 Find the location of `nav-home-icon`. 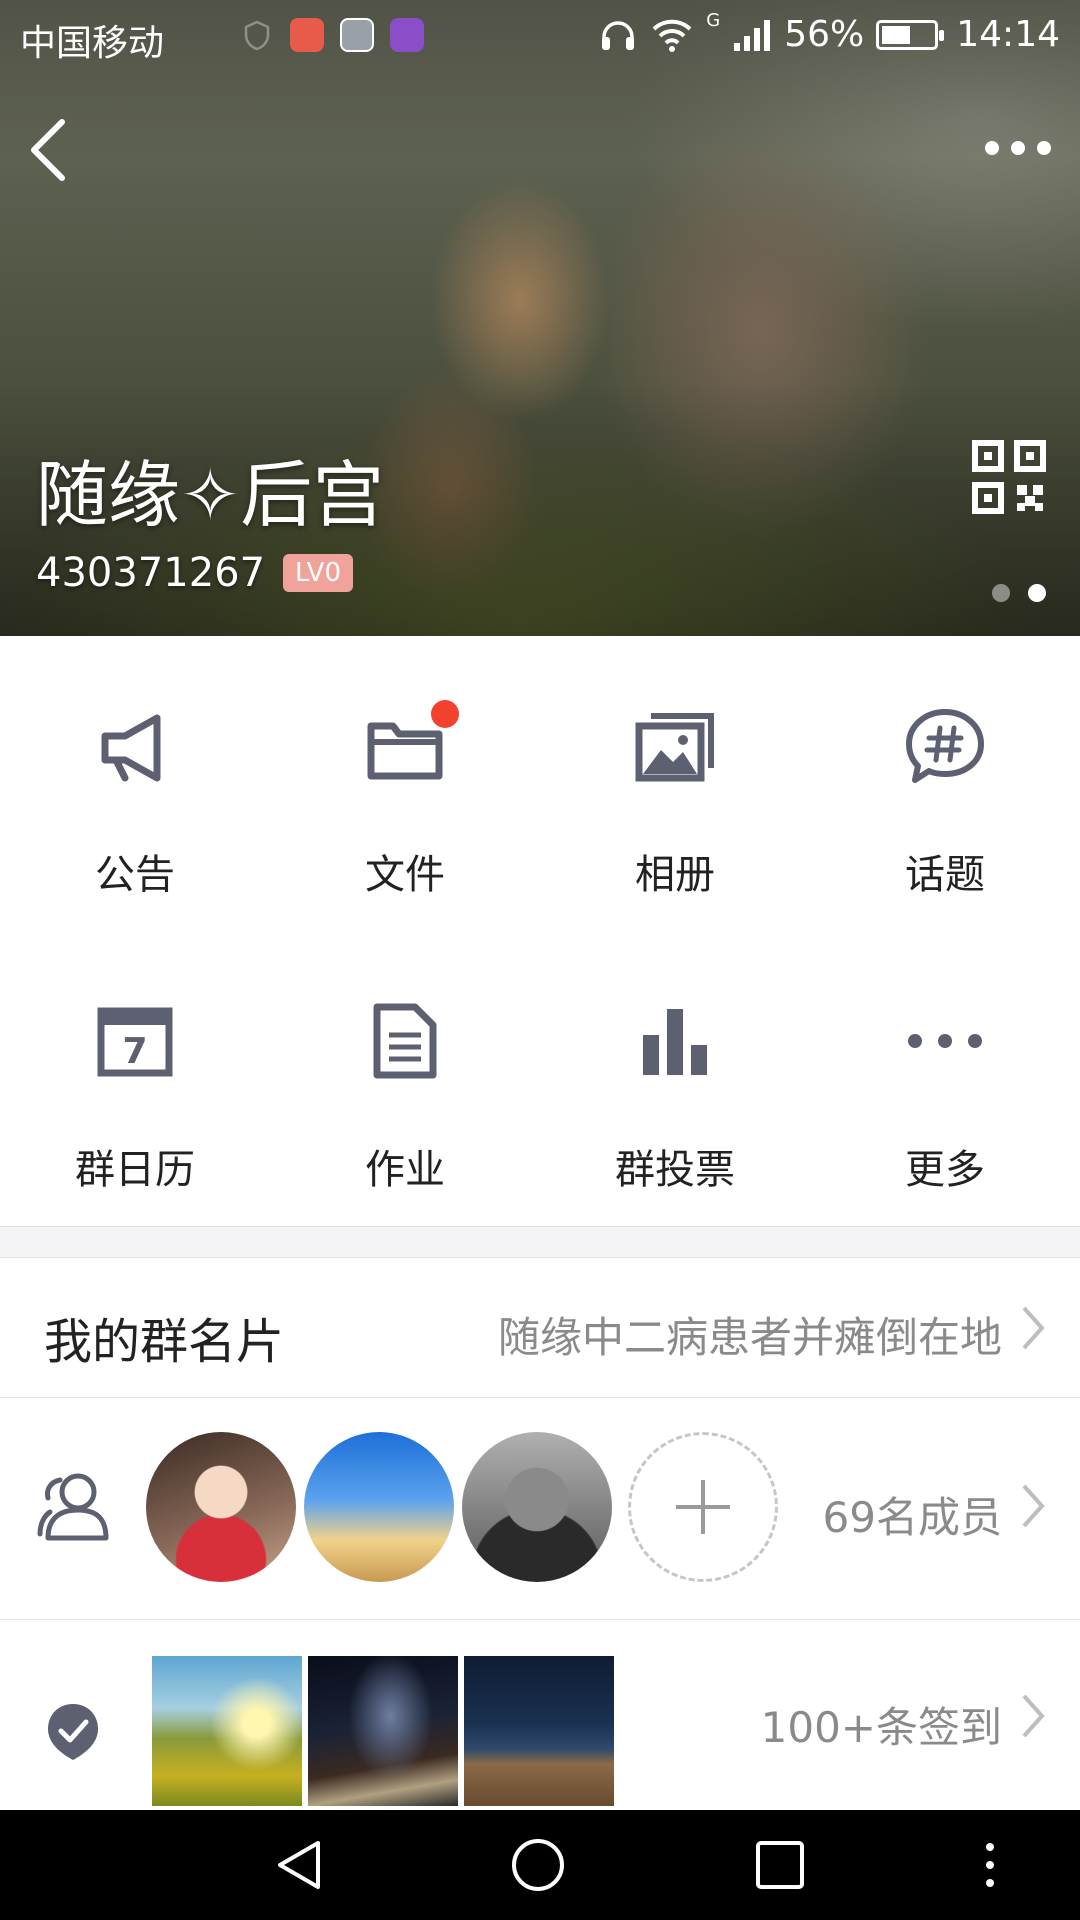

nav-home-icon is located at coordinates (538, 1865).